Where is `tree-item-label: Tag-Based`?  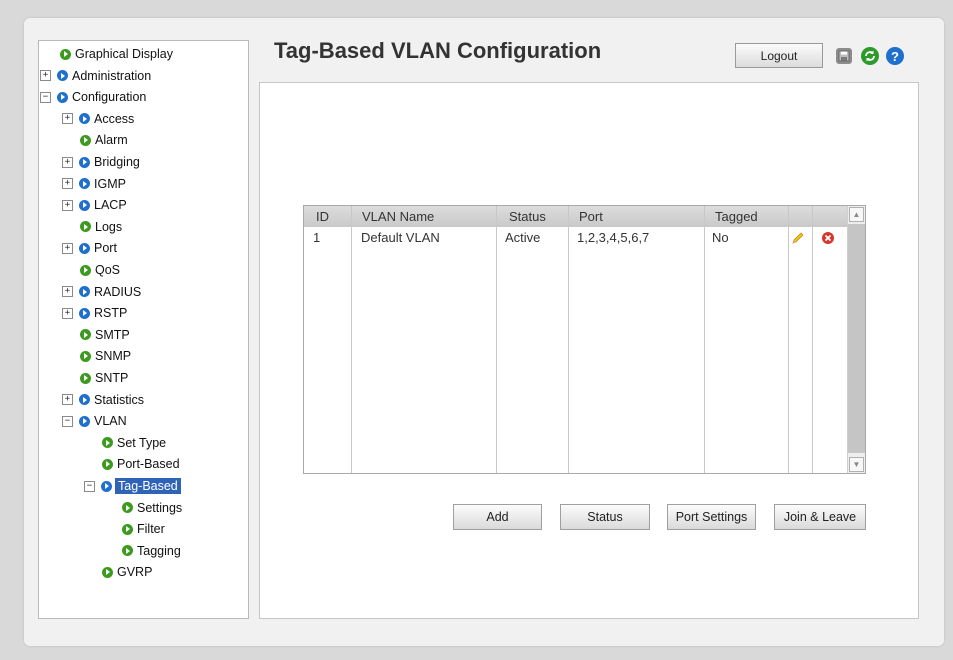 tree-item-label: Tag-Based is located at coordinates (148, 486).